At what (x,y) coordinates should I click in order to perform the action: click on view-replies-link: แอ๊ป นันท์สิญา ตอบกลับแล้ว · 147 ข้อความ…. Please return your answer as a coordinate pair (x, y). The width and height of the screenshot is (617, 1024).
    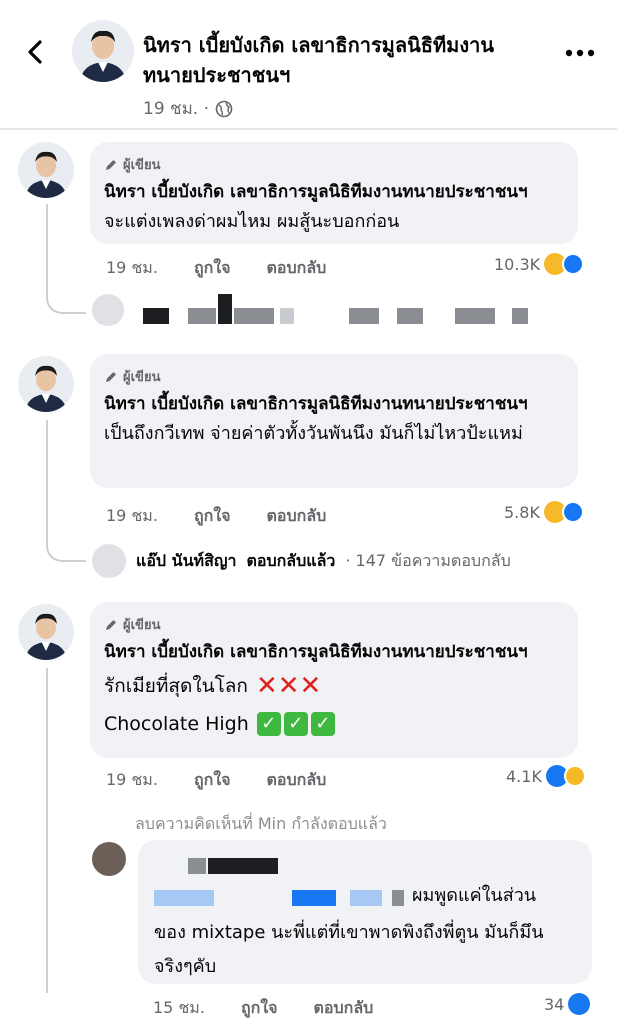
    Looking at the image, I should click on (301, 561).